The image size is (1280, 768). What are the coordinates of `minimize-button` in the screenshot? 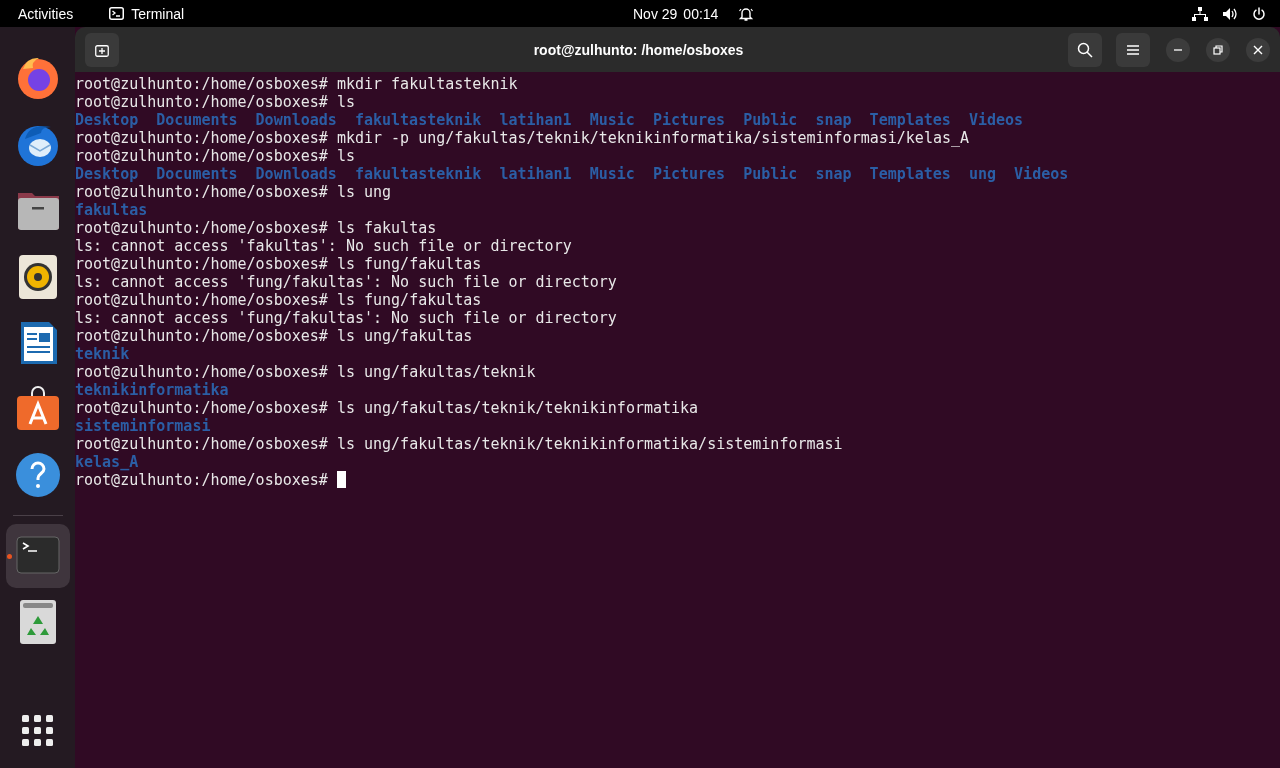 It's located at (1178, 49).